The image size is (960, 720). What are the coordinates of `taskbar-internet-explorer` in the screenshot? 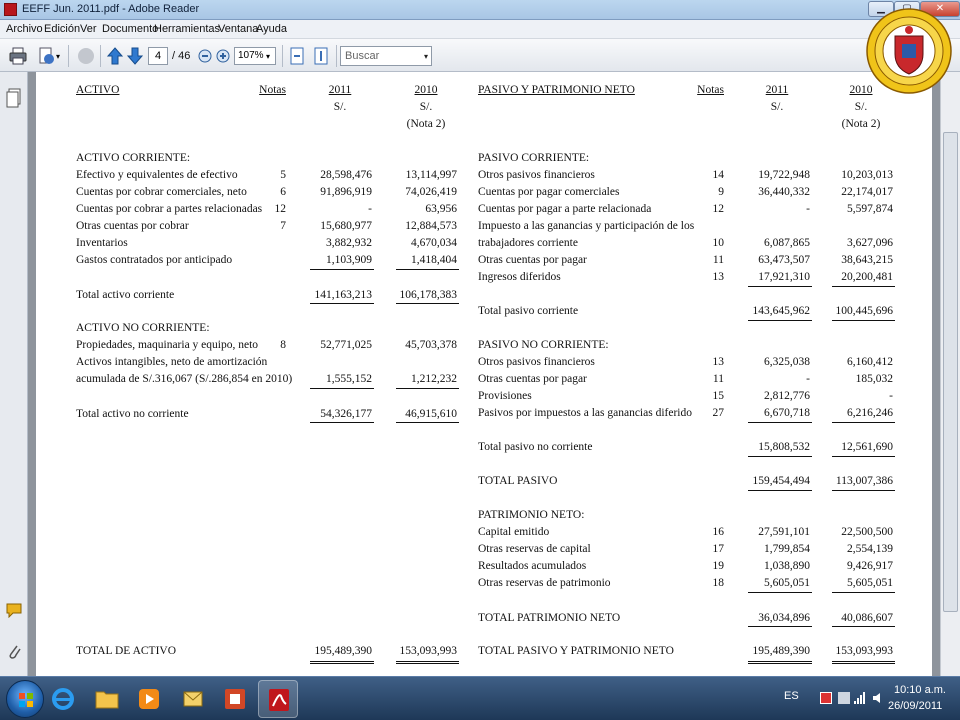 It's located at (62, 699).